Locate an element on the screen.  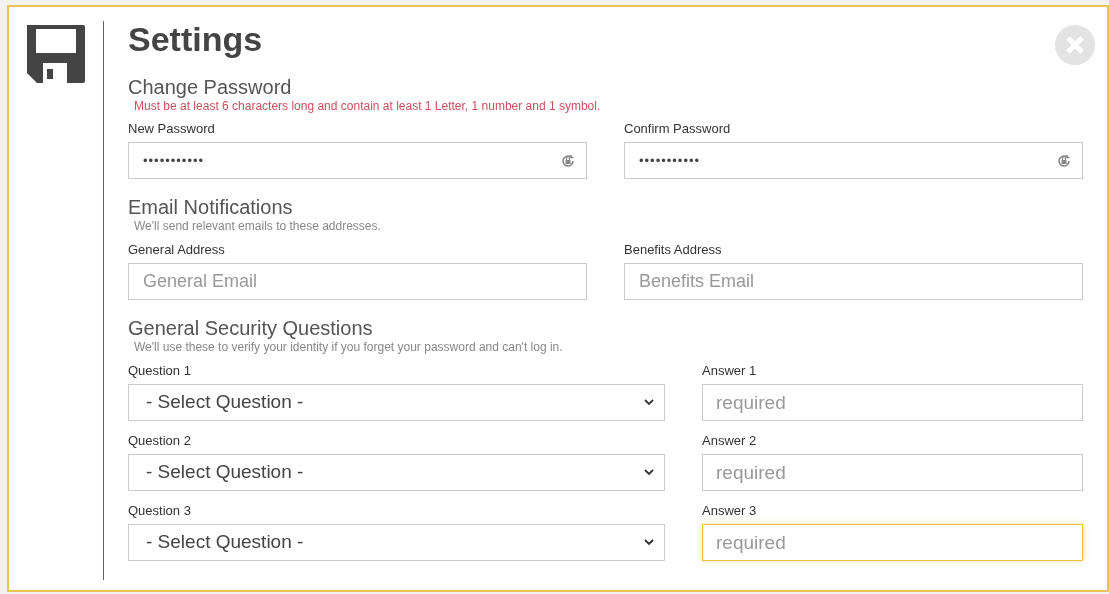
field-label: Answer 2 is located at coordinates (730, 441).